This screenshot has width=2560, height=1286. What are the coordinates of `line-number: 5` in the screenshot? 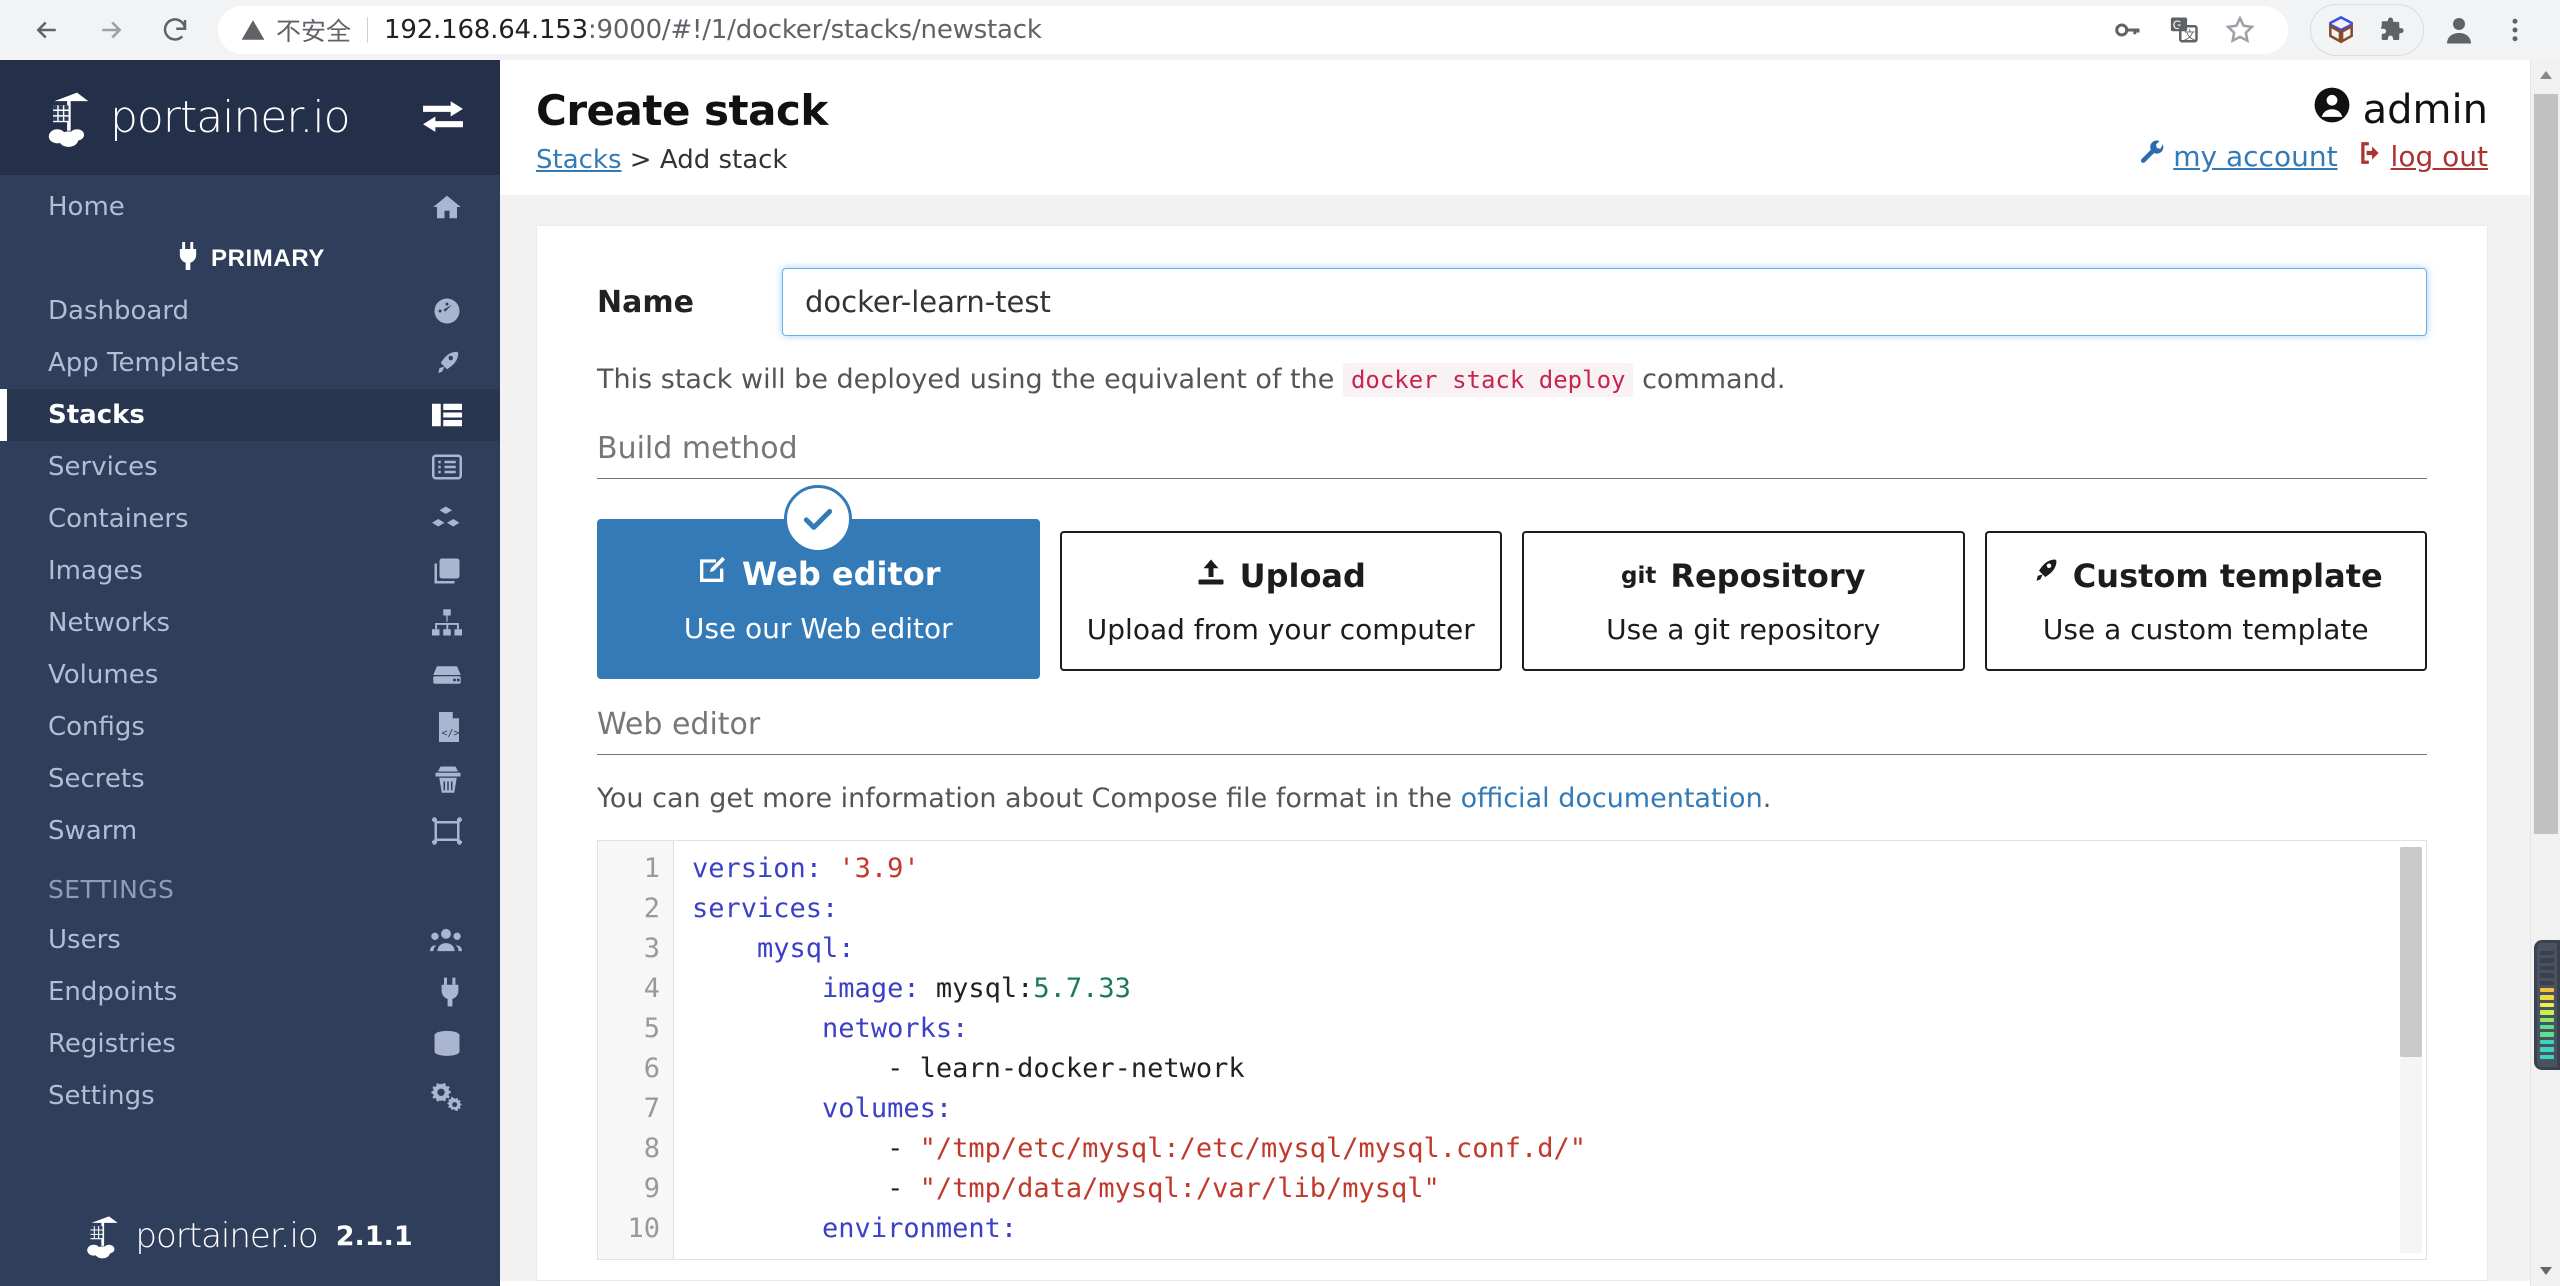 It's located at (651, 1028).